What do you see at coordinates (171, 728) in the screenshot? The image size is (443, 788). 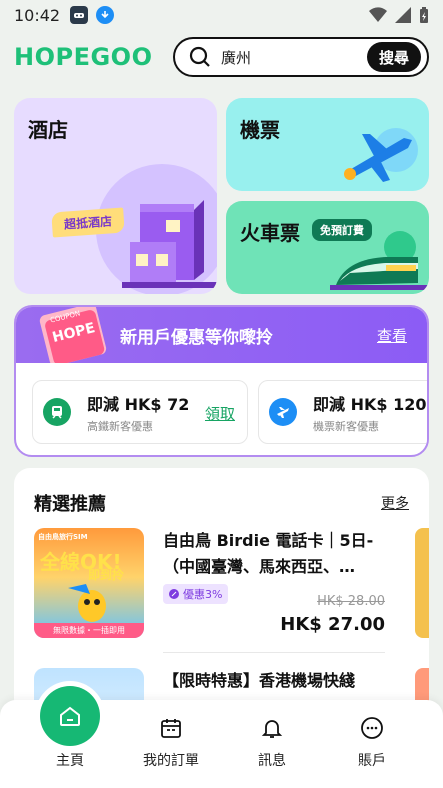 I see `calendar-icon` at bounding box center [171, 728].